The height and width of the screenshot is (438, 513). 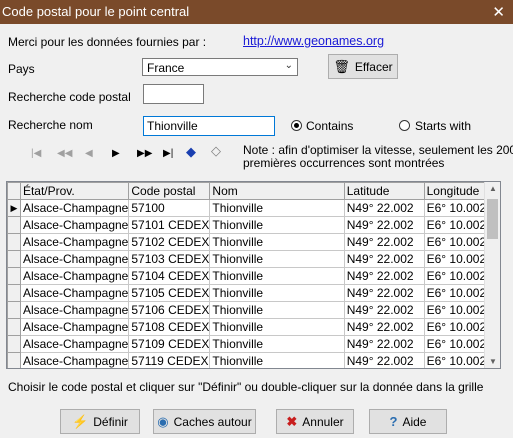 I want to click on geonames-link: http://www.geonames.org, so click(x=313, y=41).